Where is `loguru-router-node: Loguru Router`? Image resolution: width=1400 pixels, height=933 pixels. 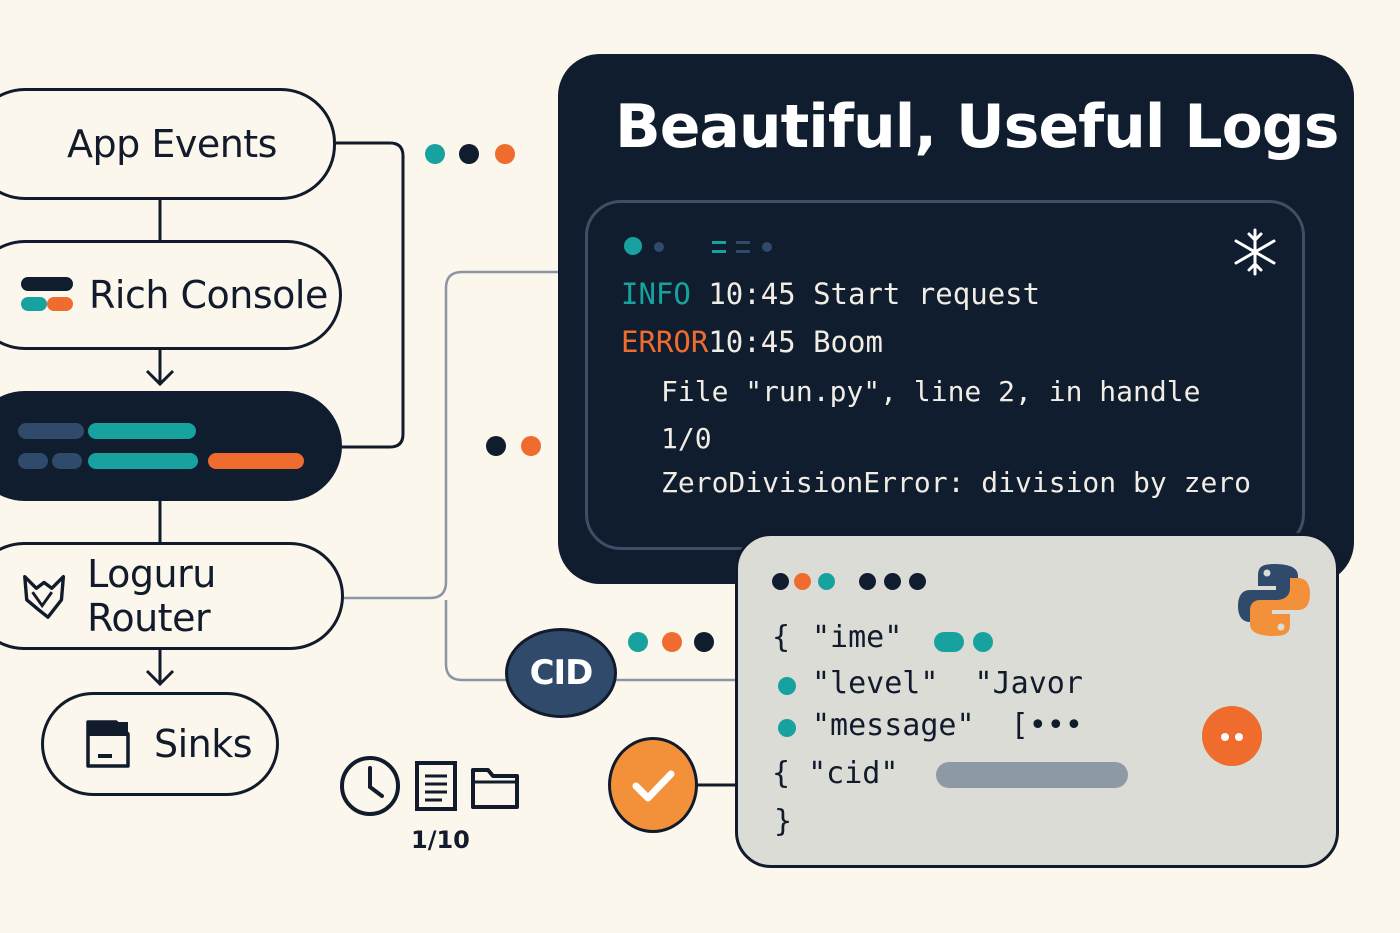 loguru-router-node: Loguru Router is located at coordinates (172, 596).